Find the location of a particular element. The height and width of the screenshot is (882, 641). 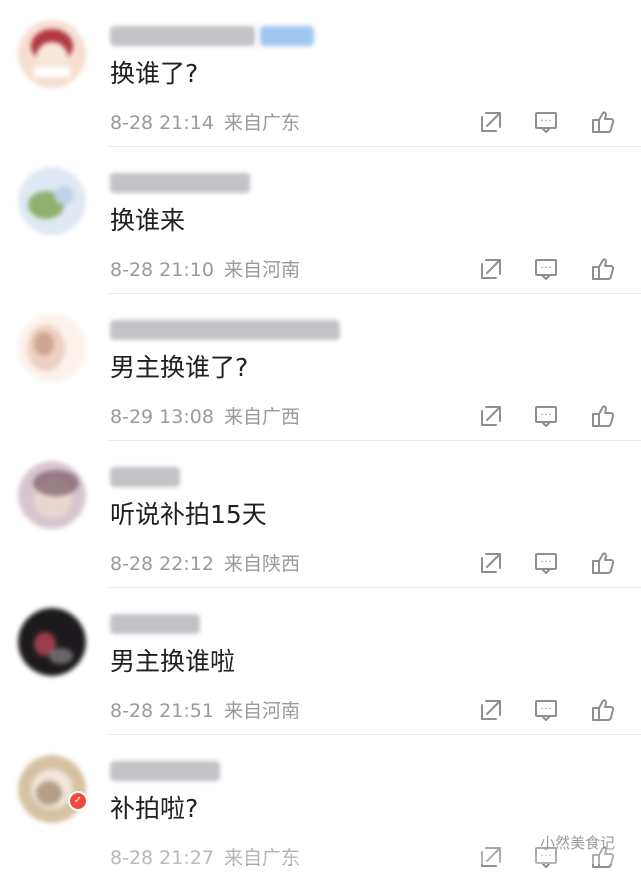

verification-badge: ✓ is located at coordinates (78, 801).